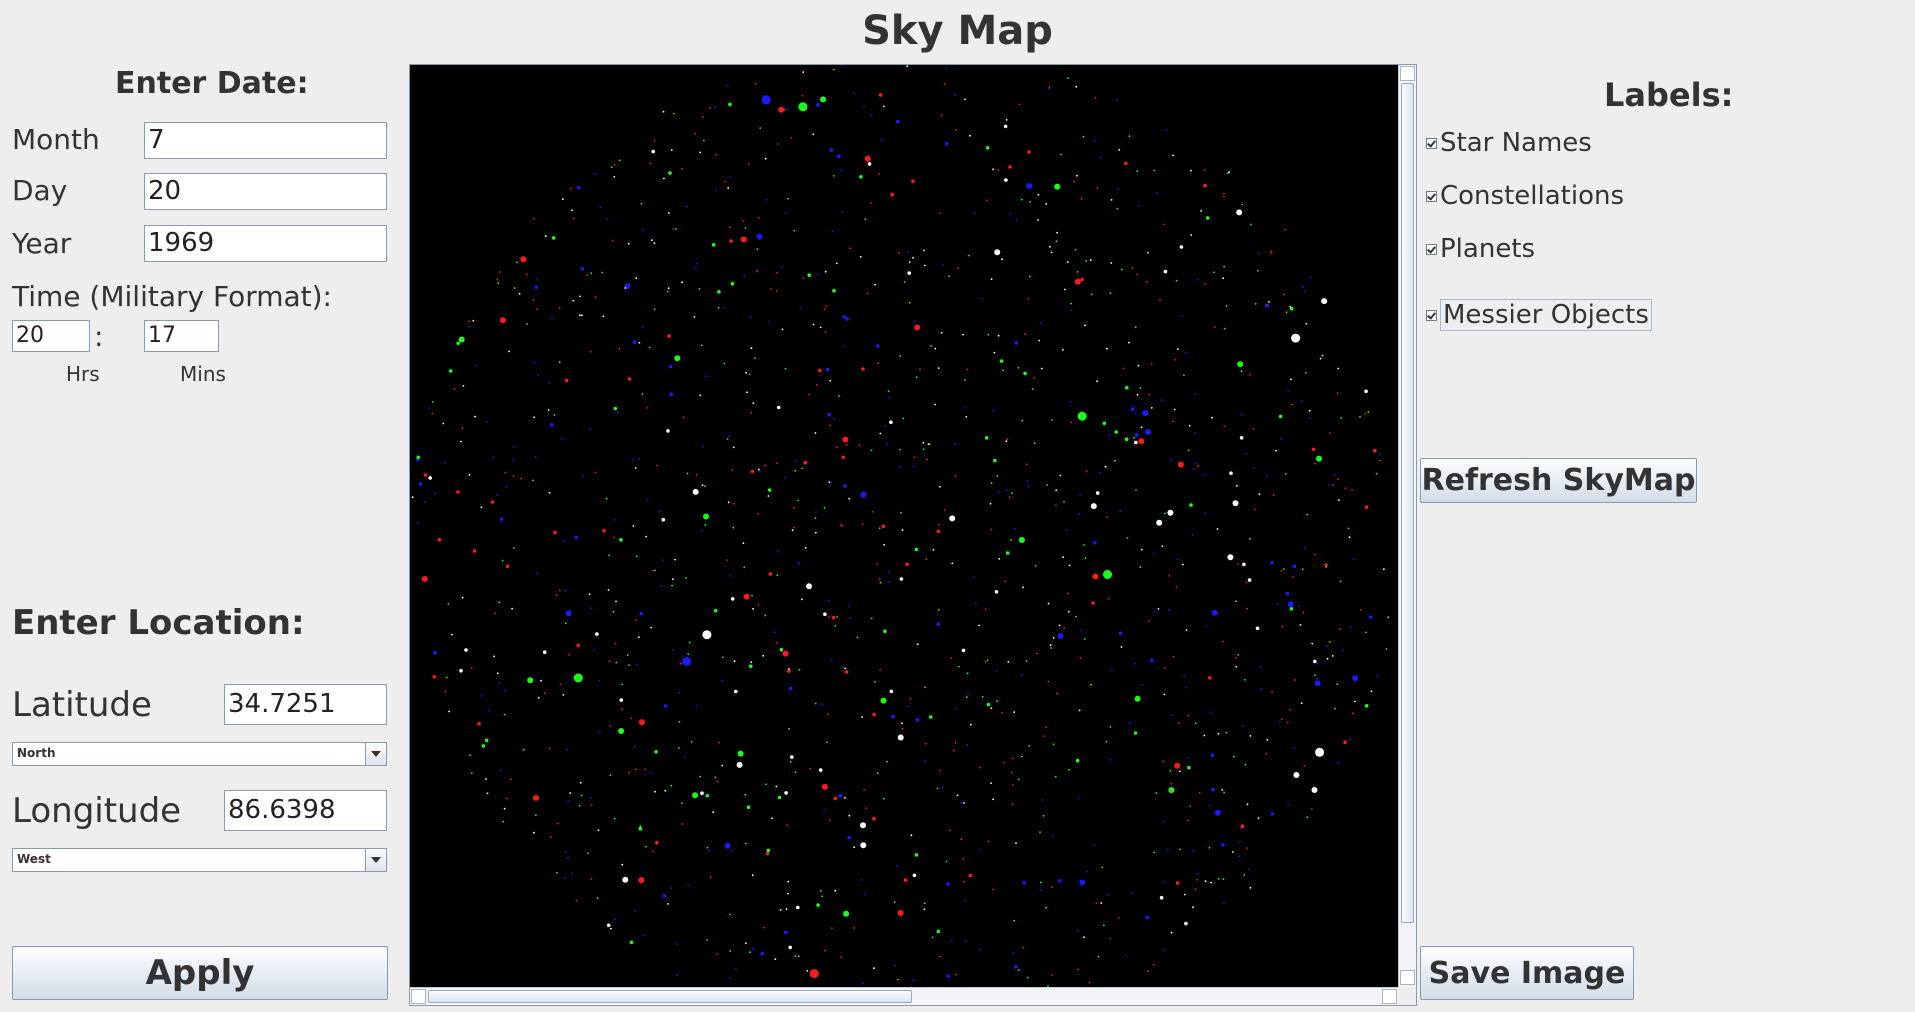  I want to click on vertical-scrollbar, so click(1407, 526).